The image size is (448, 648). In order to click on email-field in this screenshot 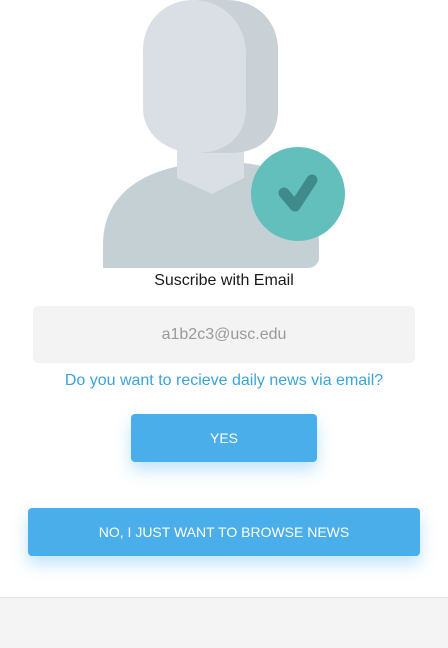, I will do `click(224, 334)`.